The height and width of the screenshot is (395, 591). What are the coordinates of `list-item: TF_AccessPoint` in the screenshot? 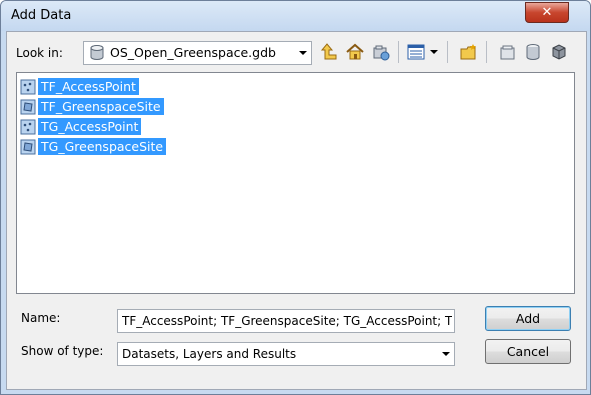 It's located at (79, 86).